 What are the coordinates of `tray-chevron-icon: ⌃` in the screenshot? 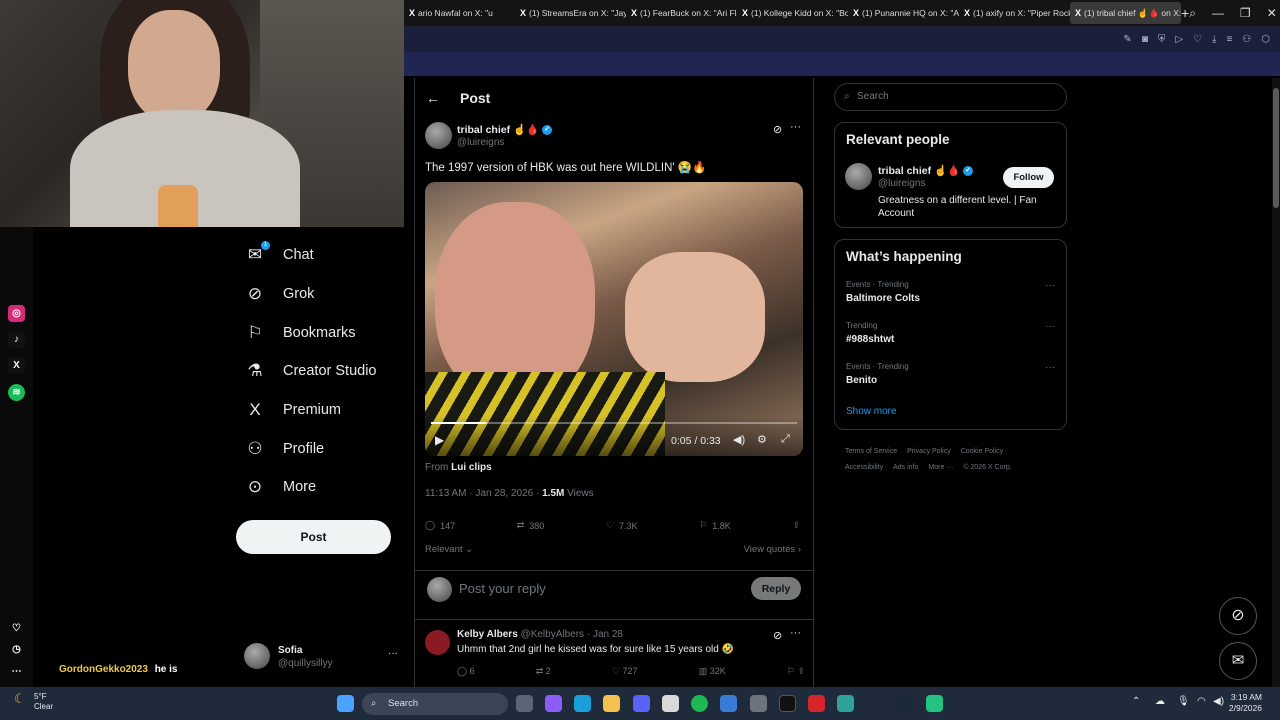 It's located at (1136, 701).